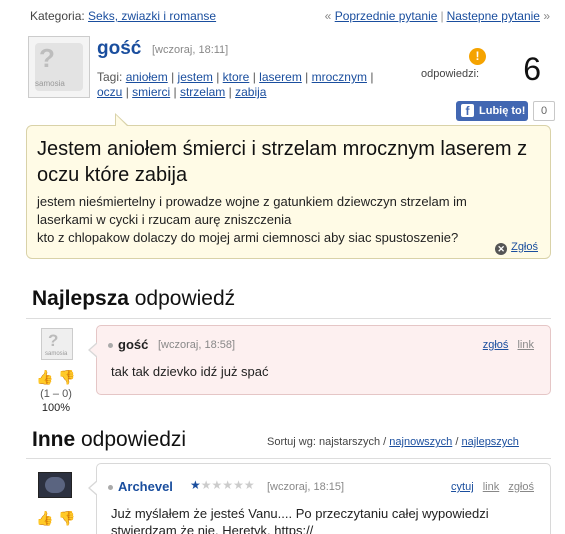 The image size is (565, 534). Describe the element at coordinates (190, 50) in the screenshot. I see `question-timestamp: [wczoraj, 18:11]` at that location.